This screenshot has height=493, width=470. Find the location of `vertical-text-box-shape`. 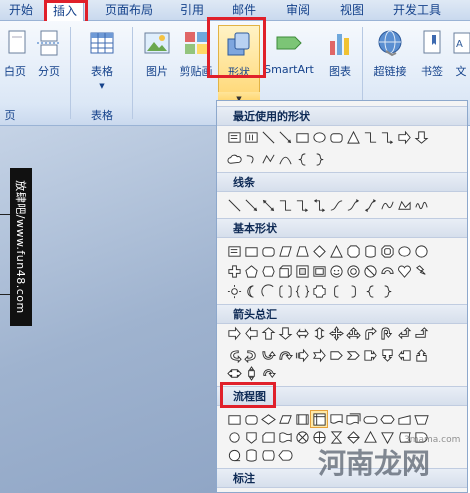

vertical-text-box-shape is located at coordinates (251, 137).